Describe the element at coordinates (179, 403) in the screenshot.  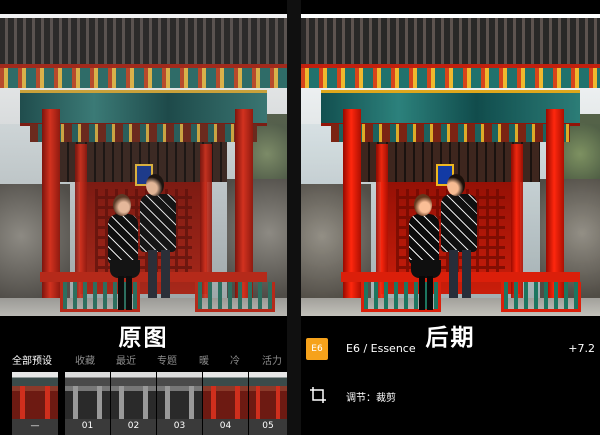
I see `preset-thumbnail-03: 03` at that location.